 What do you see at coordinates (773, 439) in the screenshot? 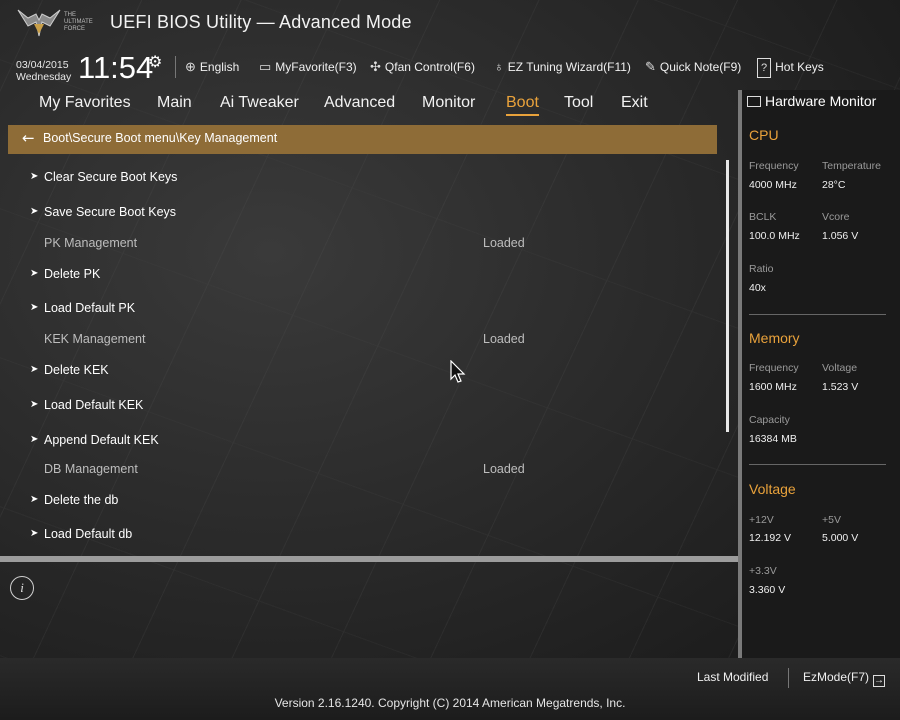
I see `capacity-value: 16384 MB` at bounding box center [773, 439].